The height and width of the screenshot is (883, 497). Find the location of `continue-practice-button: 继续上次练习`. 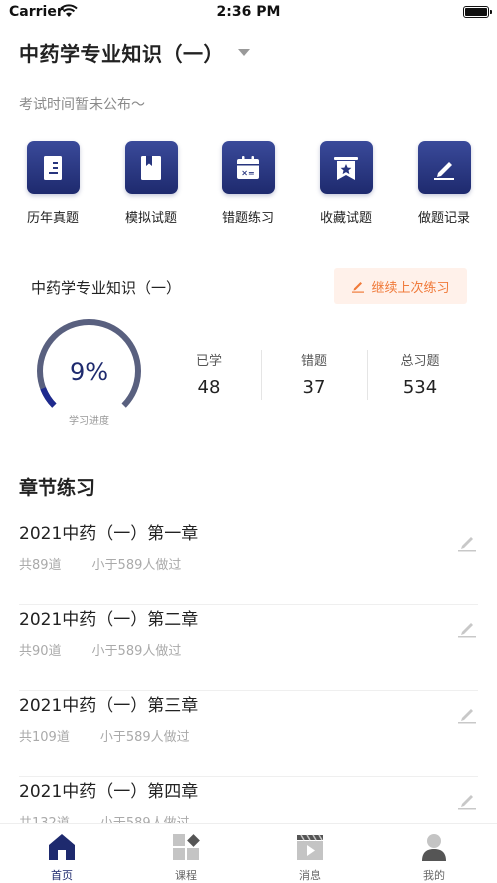

continue-practice-button: 继续上次练习 is located at coordinates (400, 286).